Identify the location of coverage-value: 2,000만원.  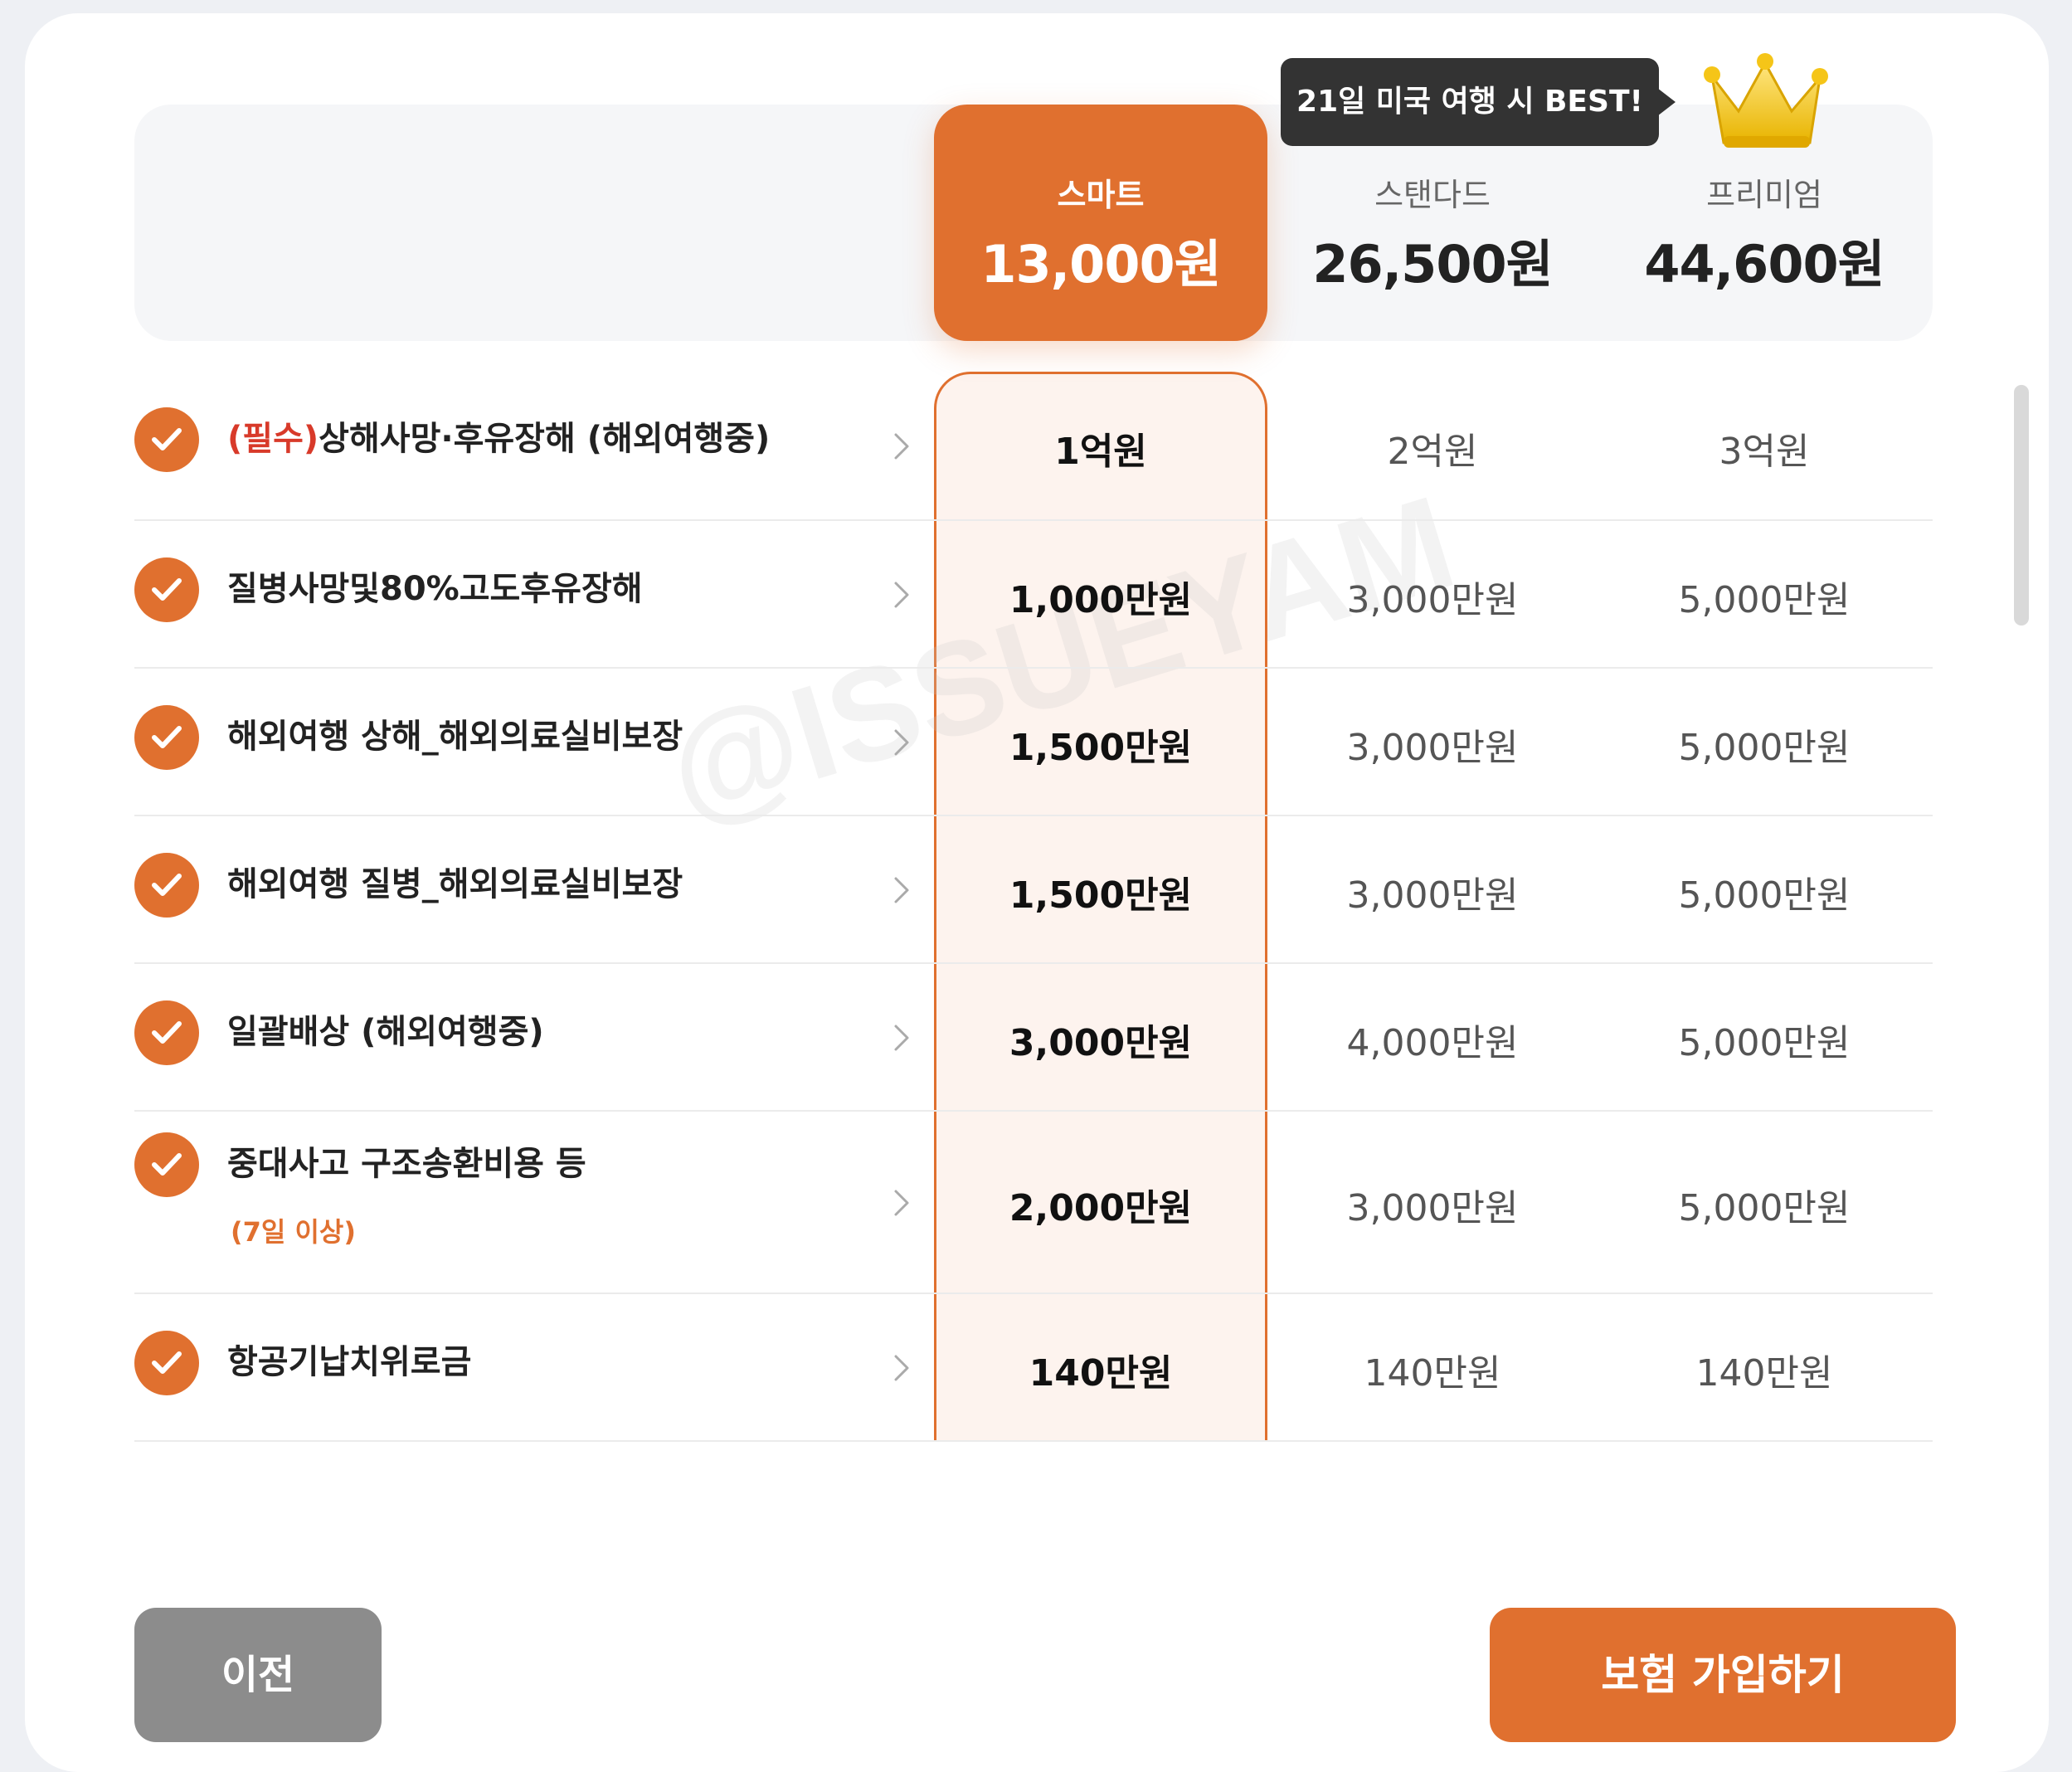
(1101, 1208).